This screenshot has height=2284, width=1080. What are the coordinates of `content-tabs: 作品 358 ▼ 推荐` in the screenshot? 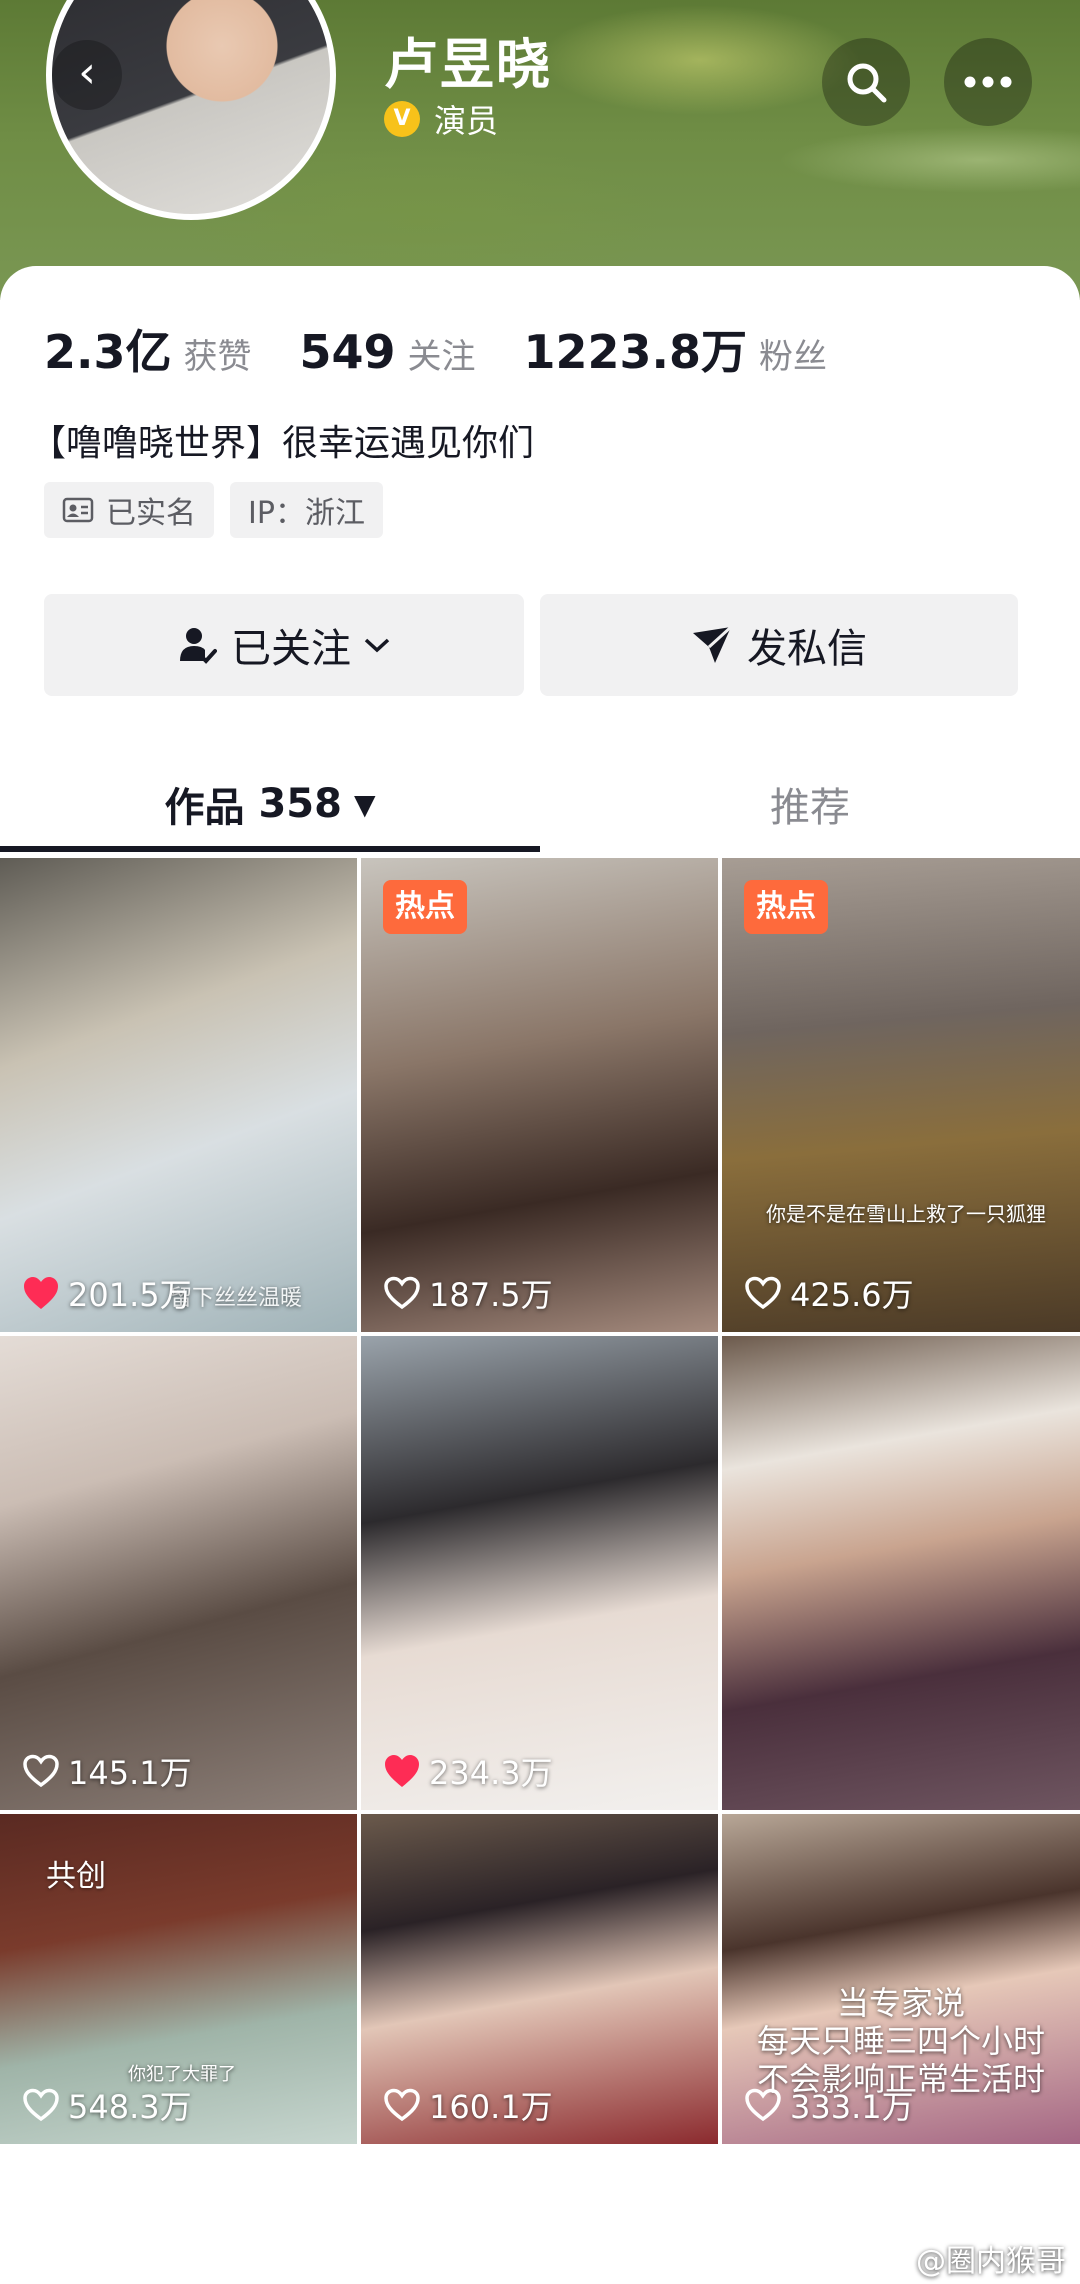 It's located at (540, 804).